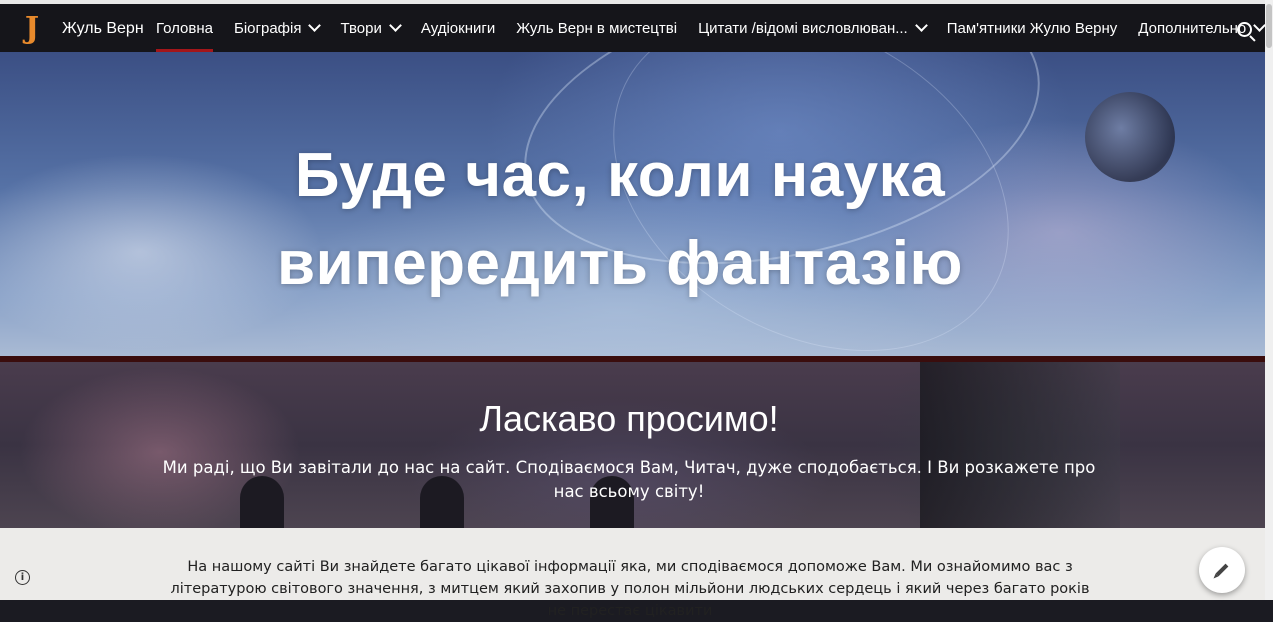 This screenshot has width=1273, height=622. What do you see at coordinates (1244, 29) in the screenshot?
I see `search-icon` at bounding box center [1244, 29].